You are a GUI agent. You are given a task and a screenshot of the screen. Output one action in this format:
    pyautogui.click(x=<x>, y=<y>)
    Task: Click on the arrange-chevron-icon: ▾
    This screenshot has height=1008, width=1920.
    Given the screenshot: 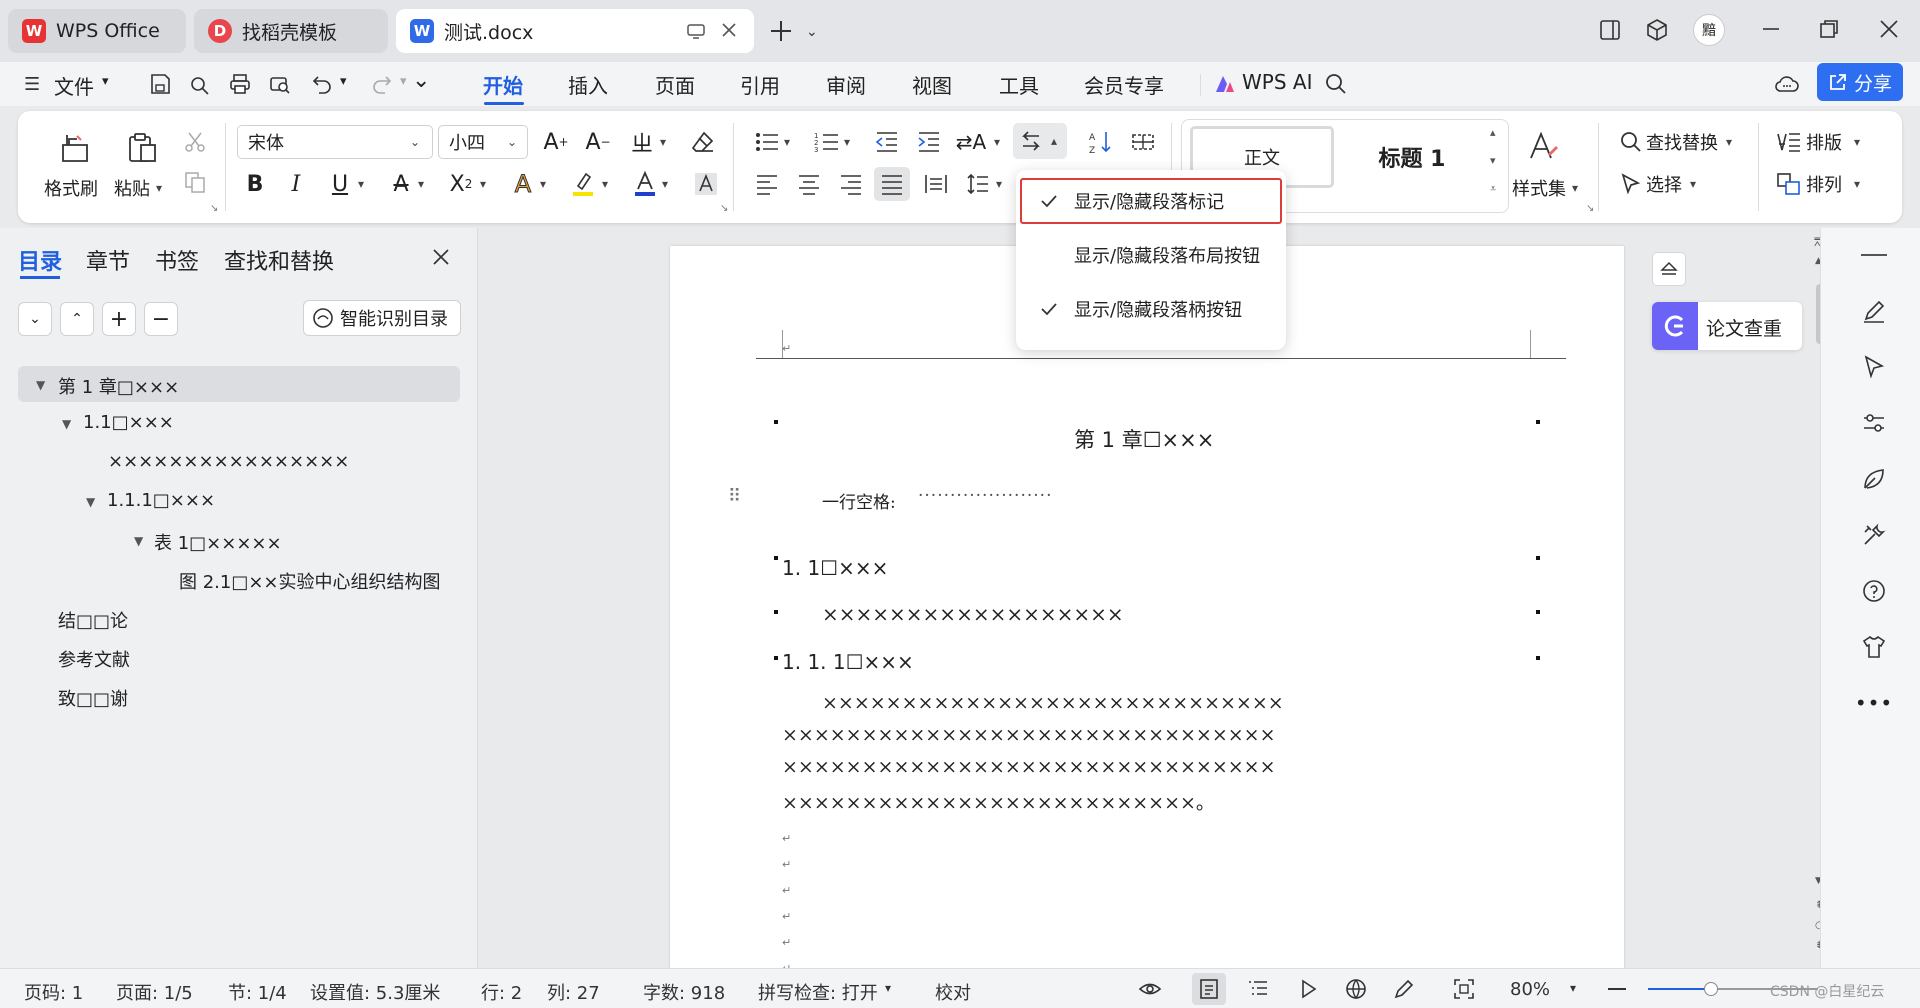 What is the action you would take?
    pyautogui.click(x=1857, y=184)
    